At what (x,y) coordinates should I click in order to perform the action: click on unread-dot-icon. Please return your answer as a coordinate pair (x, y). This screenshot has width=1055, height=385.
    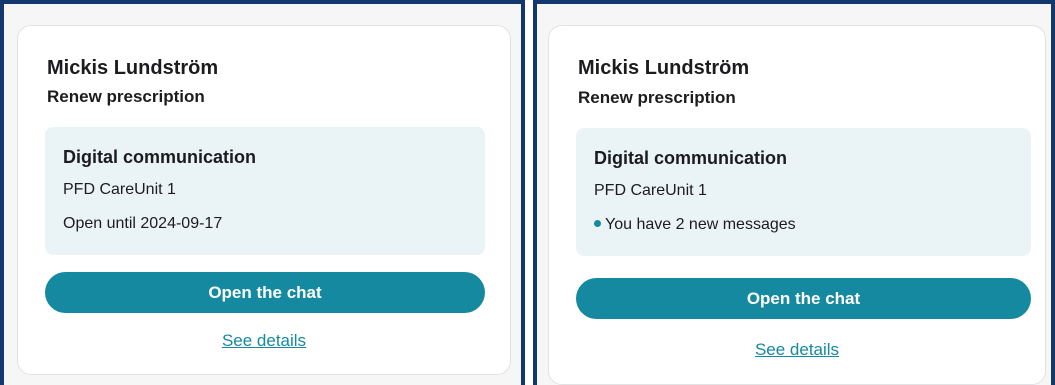
    Looking at the image, I should click on (597, 224).